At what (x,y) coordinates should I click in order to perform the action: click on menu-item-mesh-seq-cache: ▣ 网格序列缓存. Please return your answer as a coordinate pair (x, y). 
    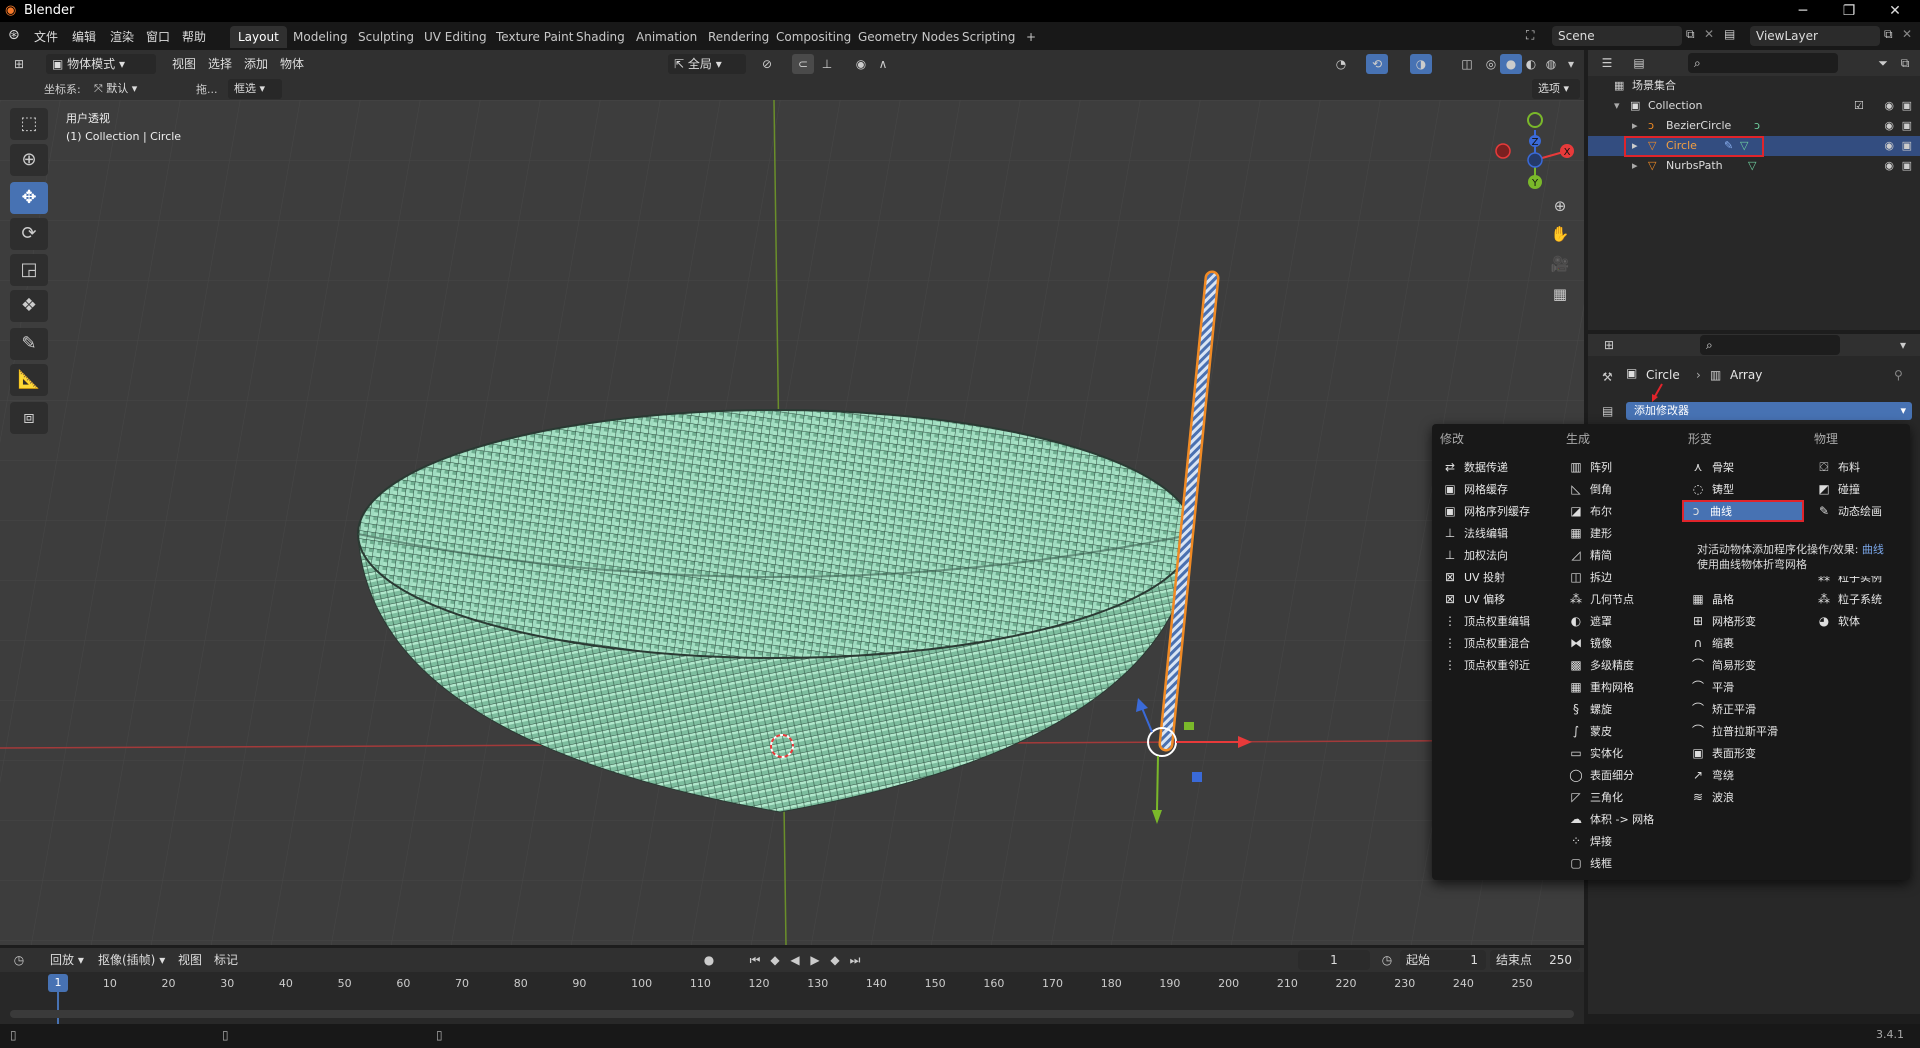
    Looking at the image, I should click on (1486, 511).